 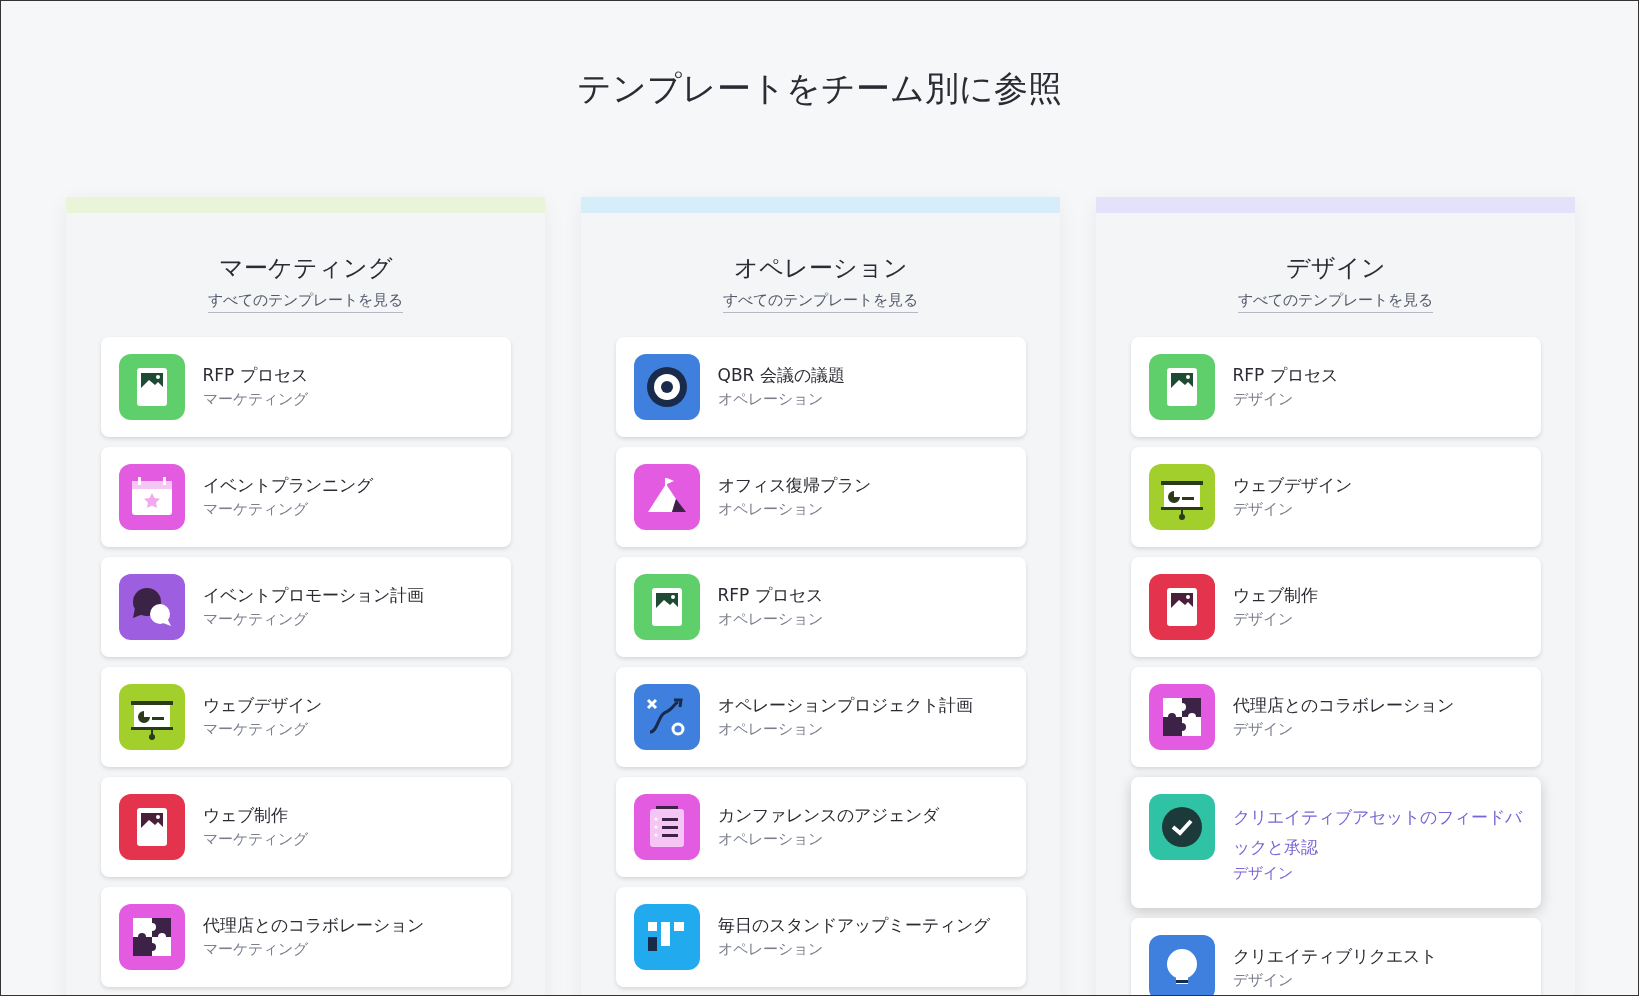 I want to click on template-name: QBR 会議の議題, so click(x=781, y=375).